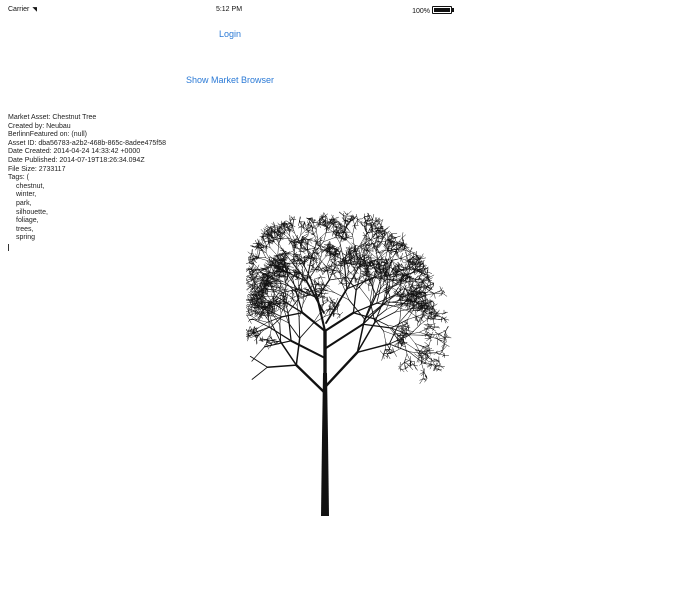 This screenshot has height=610, width=676. Describe the element at coordinates (27, 221) in the screenshot. I see `tag-item: foliage,` at that location.